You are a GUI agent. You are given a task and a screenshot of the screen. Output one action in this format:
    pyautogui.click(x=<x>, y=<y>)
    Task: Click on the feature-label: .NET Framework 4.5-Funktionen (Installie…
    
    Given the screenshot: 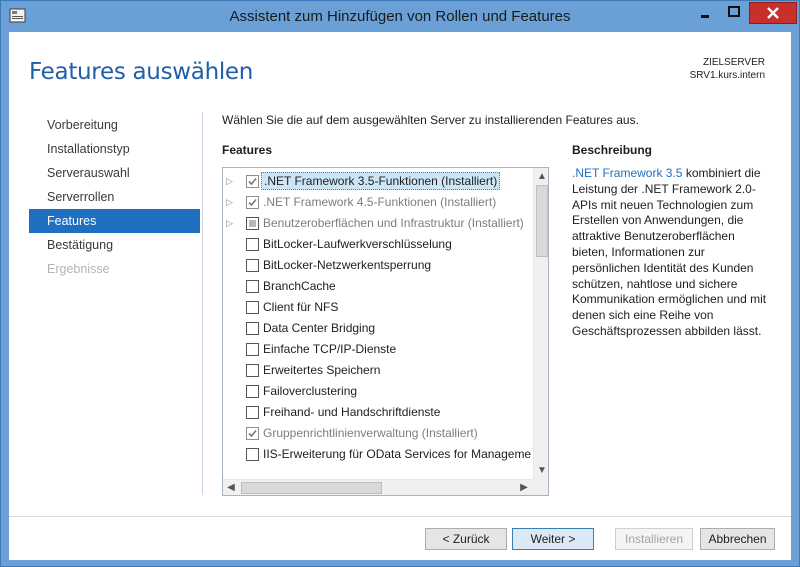 What is the action you would take?
    pyautogui.click(x=380, y=202)
    